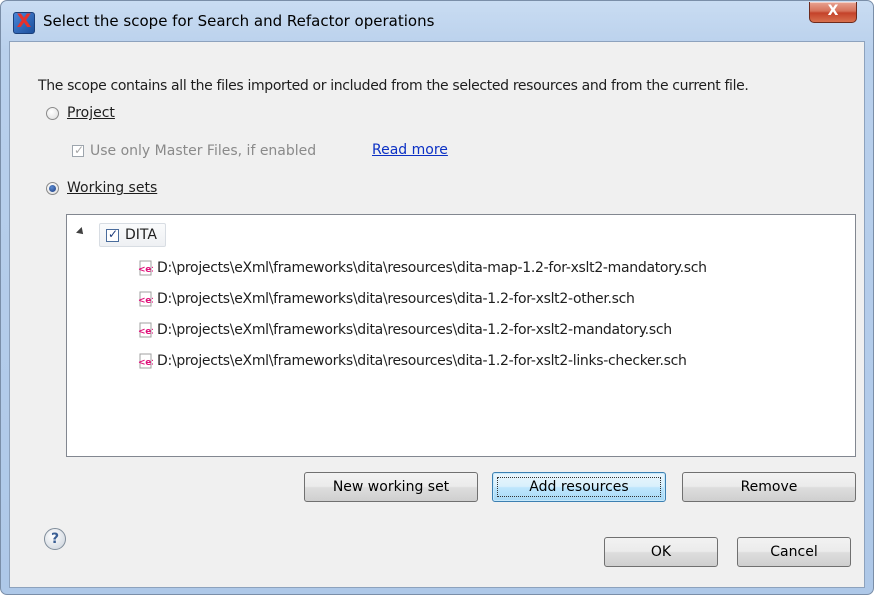  Describe the element at coordinates (141, 235) in the screenshot. I see `dita-label: DITA` at that location.